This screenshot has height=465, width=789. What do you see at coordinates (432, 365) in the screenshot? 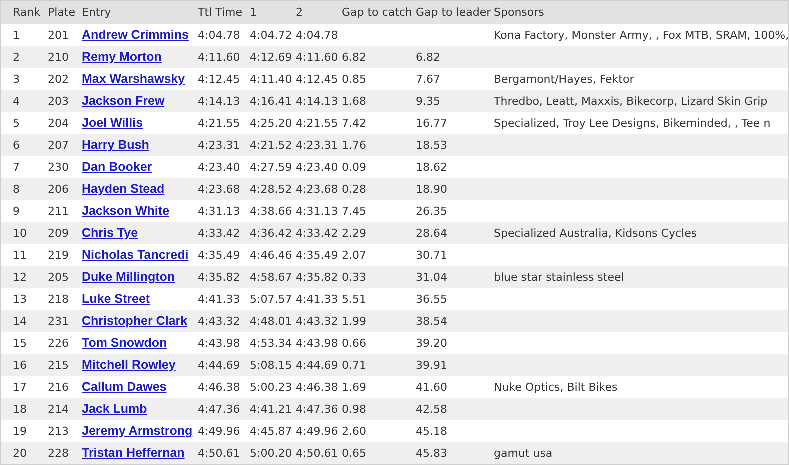
I see `table-cell: 39.91` at bounding box center [432, 365].